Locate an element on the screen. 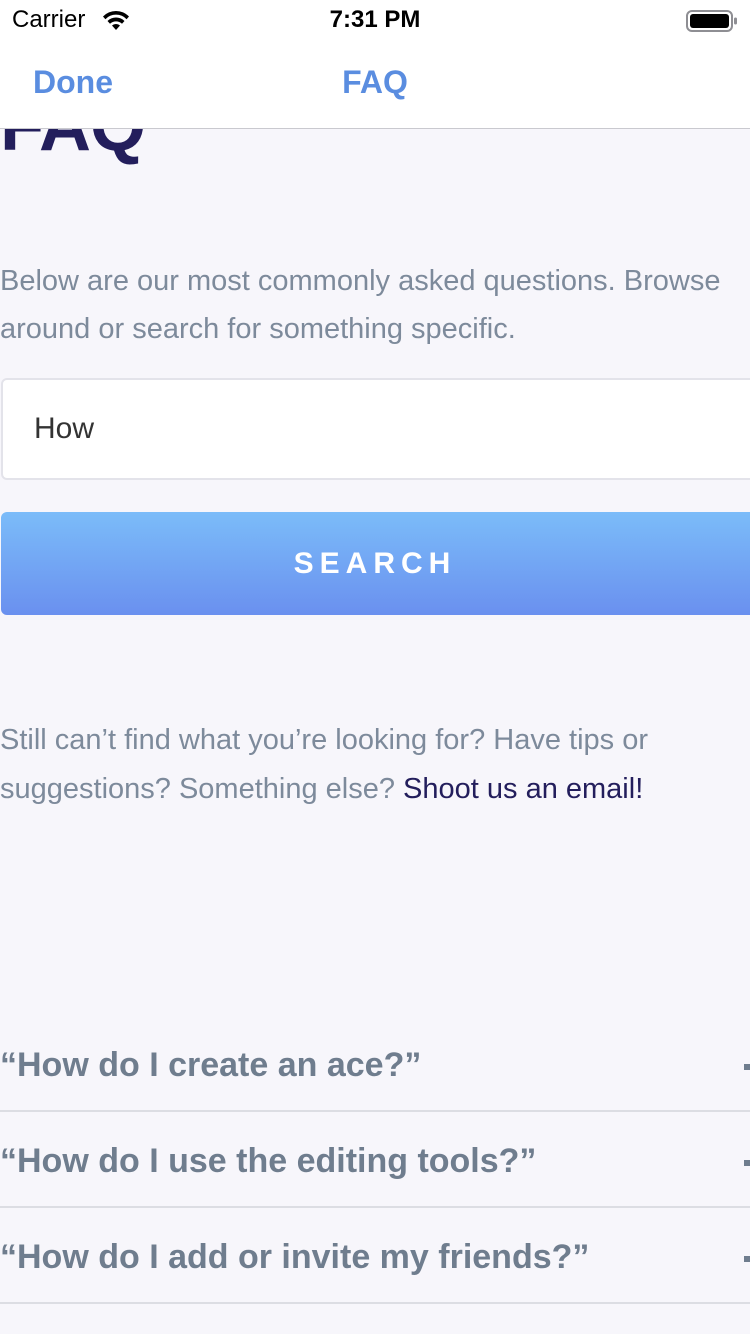 This screenshot has height=1334, width=750. status-bar: Carrier 7:31 PM is located at coordinates (375, 20).